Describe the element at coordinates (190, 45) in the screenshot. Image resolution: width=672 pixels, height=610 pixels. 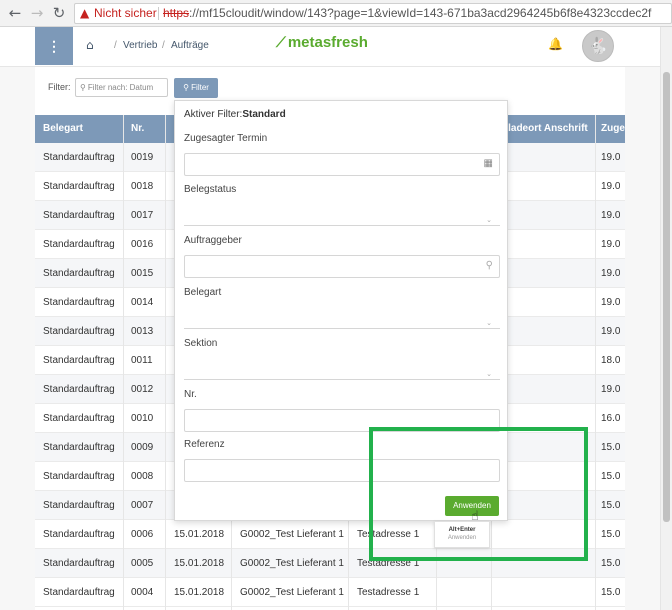
I see `breadcrumb-item-auftraege: Aufträge` at that location.